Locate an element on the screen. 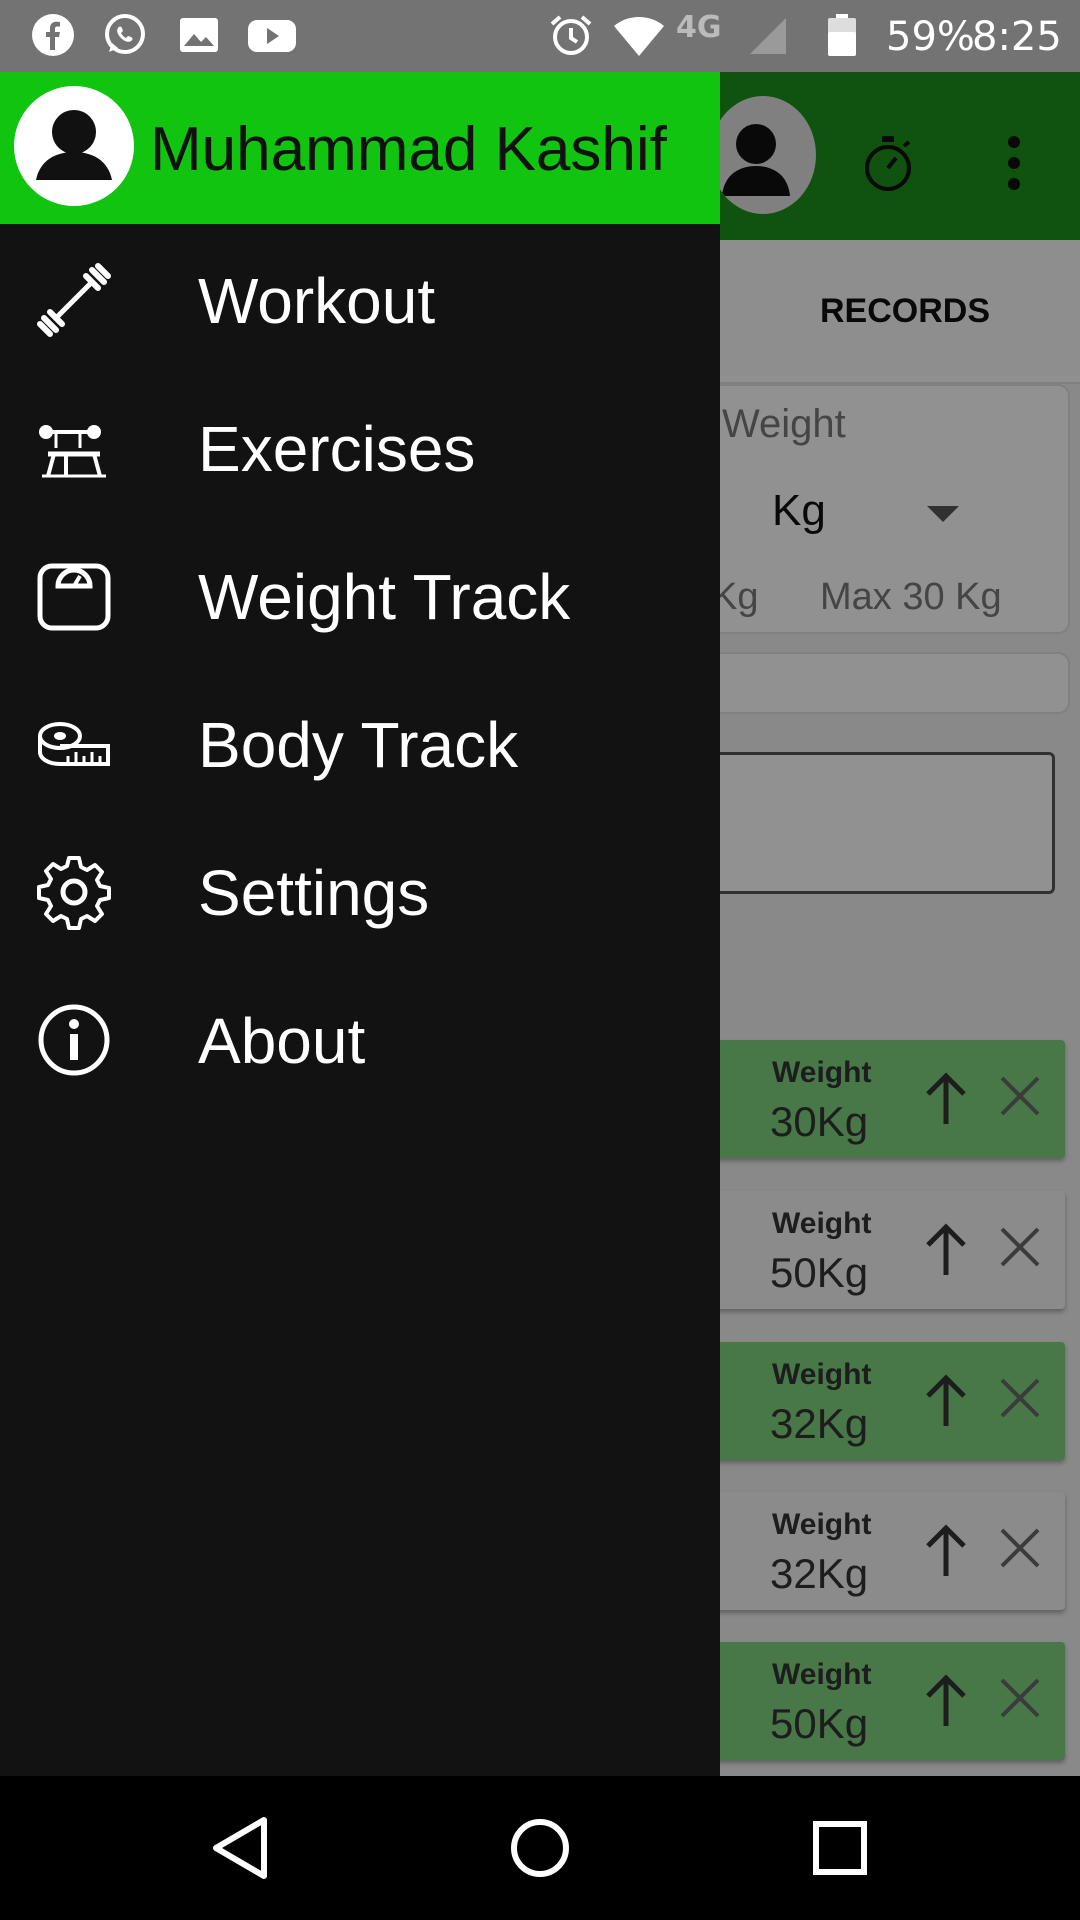 The width and height of the screenshot is (1080, 1920). menu-item-weight-track: Weight Track is located at coordinates (360, 594).